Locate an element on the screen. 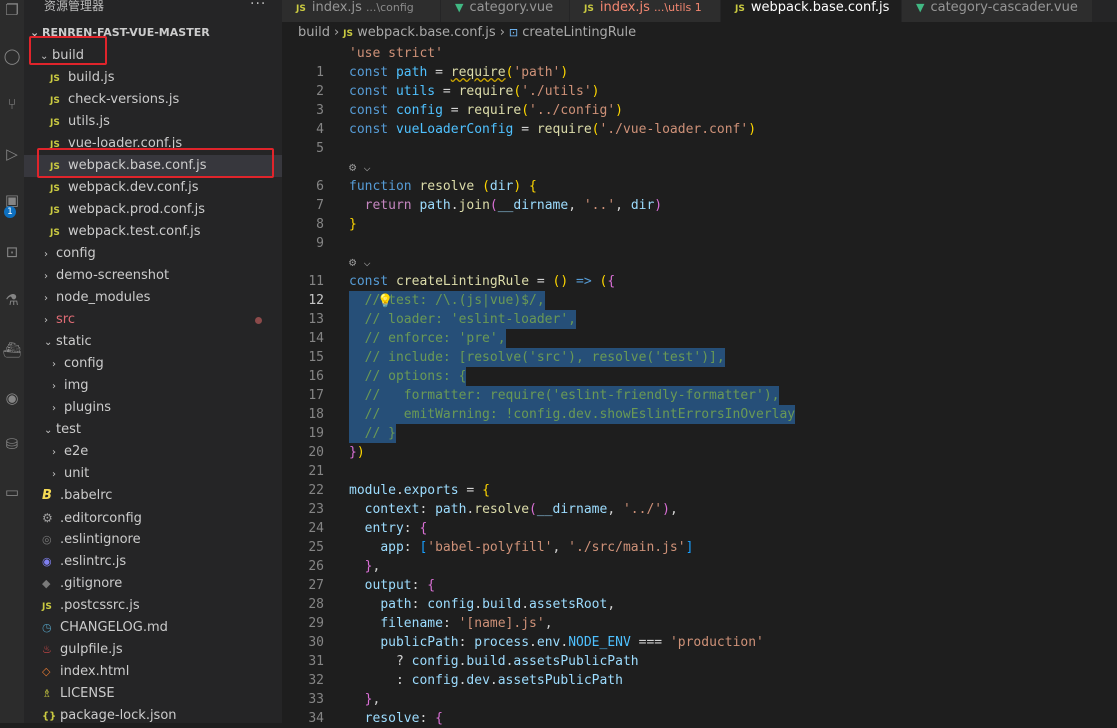  tree-folder: › demo-screenshot is located at coordinates (153, 276).